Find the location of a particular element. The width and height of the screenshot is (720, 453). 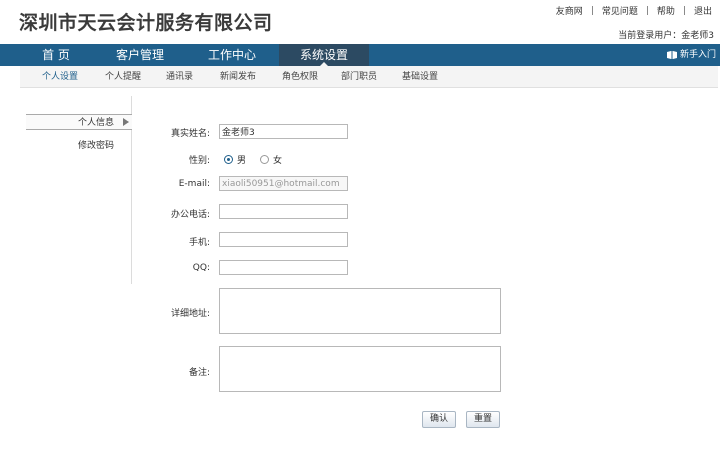

mobile-label: 手机: is located at coordinates (199, 243).